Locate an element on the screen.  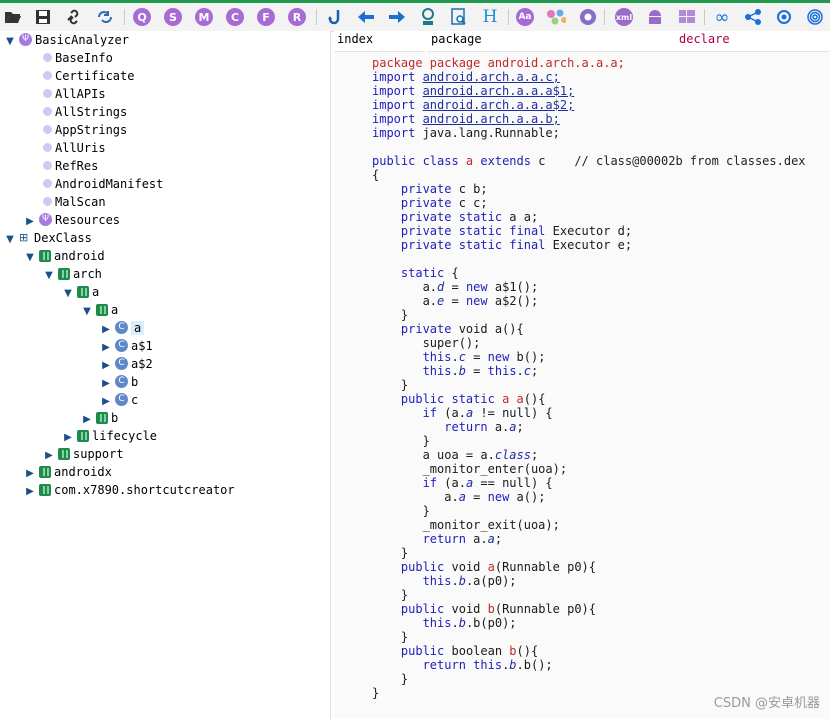
tree-class-a2: ▶ Ca$2 is located at coordinates (126, 364).